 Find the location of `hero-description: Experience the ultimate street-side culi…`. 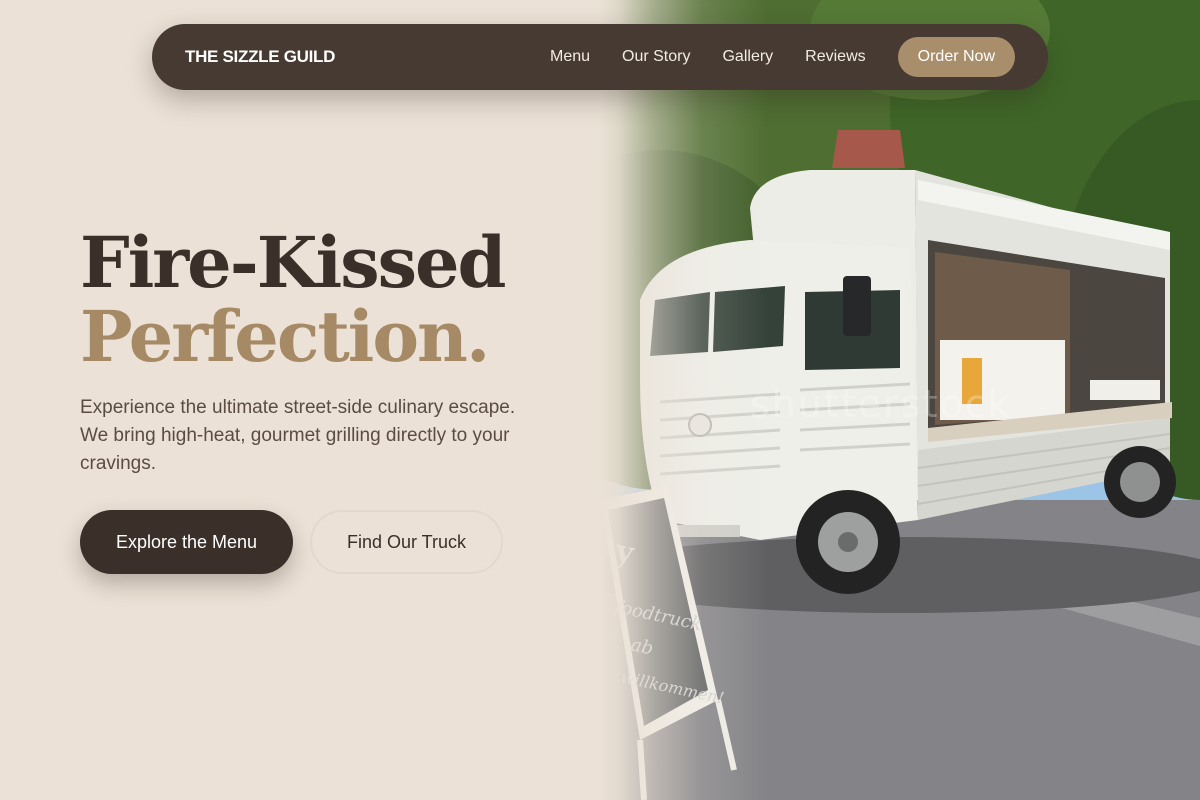

hero-description: Experience the ultimate street-side culi… is located at coordinates (298, 435).